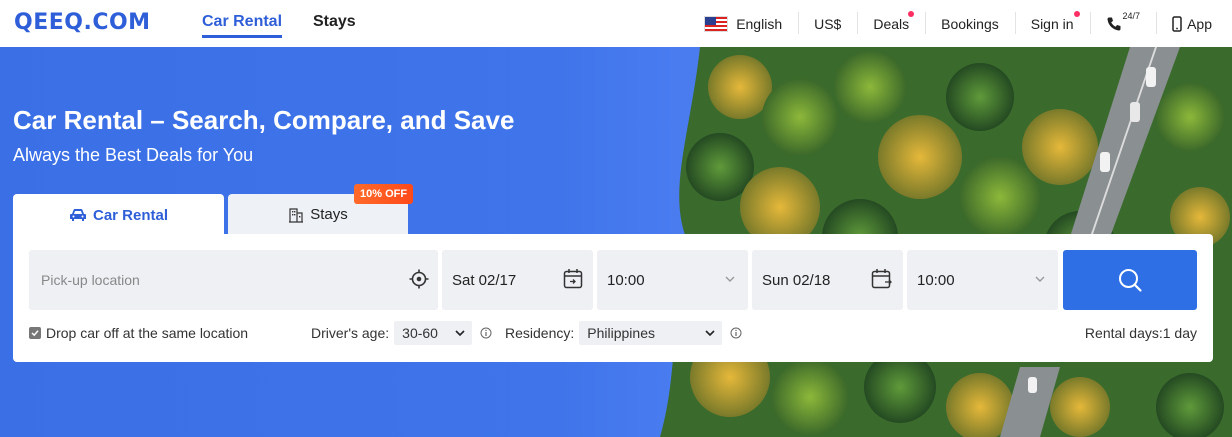  I want to click on drivers-age-value: 30-60, so click(420, 333).